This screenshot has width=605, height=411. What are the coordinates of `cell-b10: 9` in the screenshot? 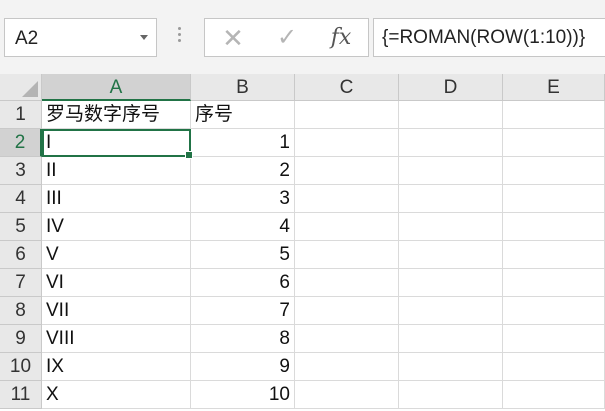 It's located at (243, 367).